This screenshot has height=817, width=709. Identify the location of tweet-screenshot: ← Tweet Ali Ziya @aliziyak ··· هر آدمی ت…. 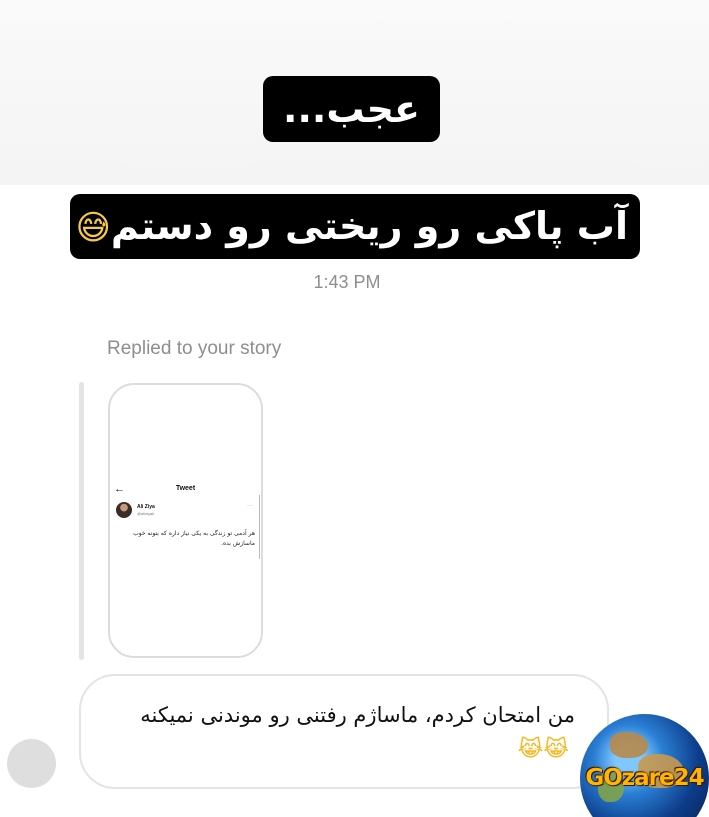
(185, 524).